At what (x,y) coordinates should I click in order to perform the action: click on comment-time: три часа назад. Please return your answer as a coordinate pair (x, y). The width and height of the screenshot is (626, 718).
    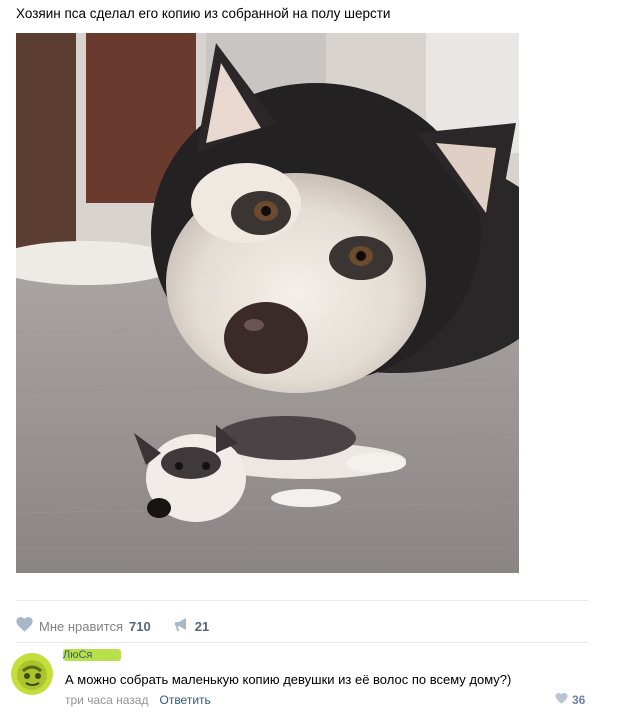
    Looking at the image, I should click on (106, 700).